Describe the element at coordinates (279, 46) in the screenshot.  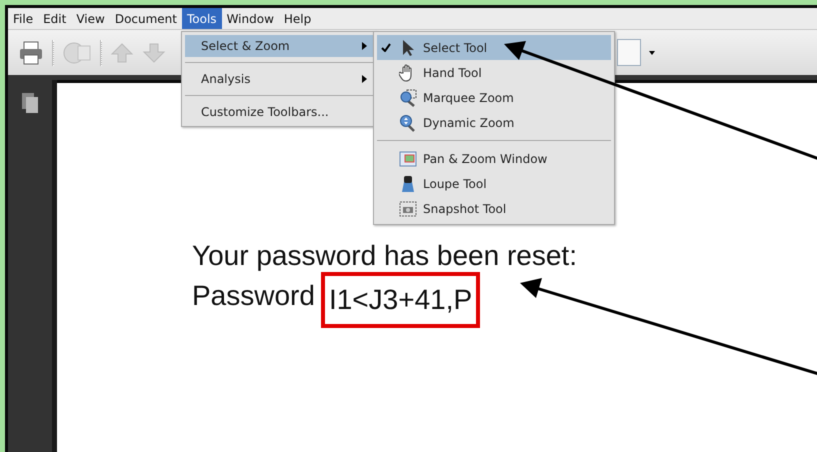
I see `menu-item: Select & Zoom` at that location.